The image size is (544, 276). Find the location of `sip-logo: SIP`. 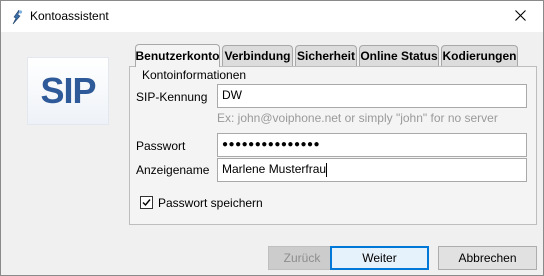

sip-logo: SIP is located at coordinates (68, 91).